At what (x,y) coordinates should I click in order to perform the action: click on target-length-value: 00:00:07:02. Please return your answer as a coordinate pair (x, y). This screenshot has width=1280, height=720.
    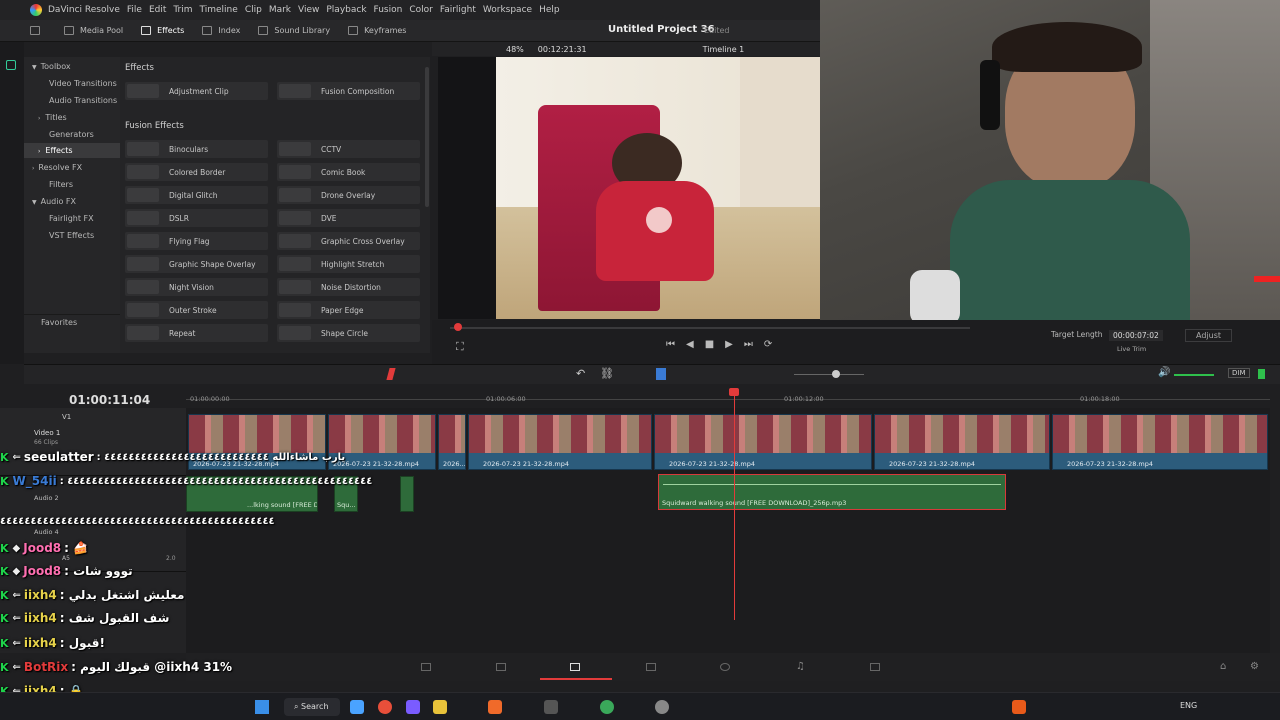
    Looking at the image, I should click on (1136, 335).